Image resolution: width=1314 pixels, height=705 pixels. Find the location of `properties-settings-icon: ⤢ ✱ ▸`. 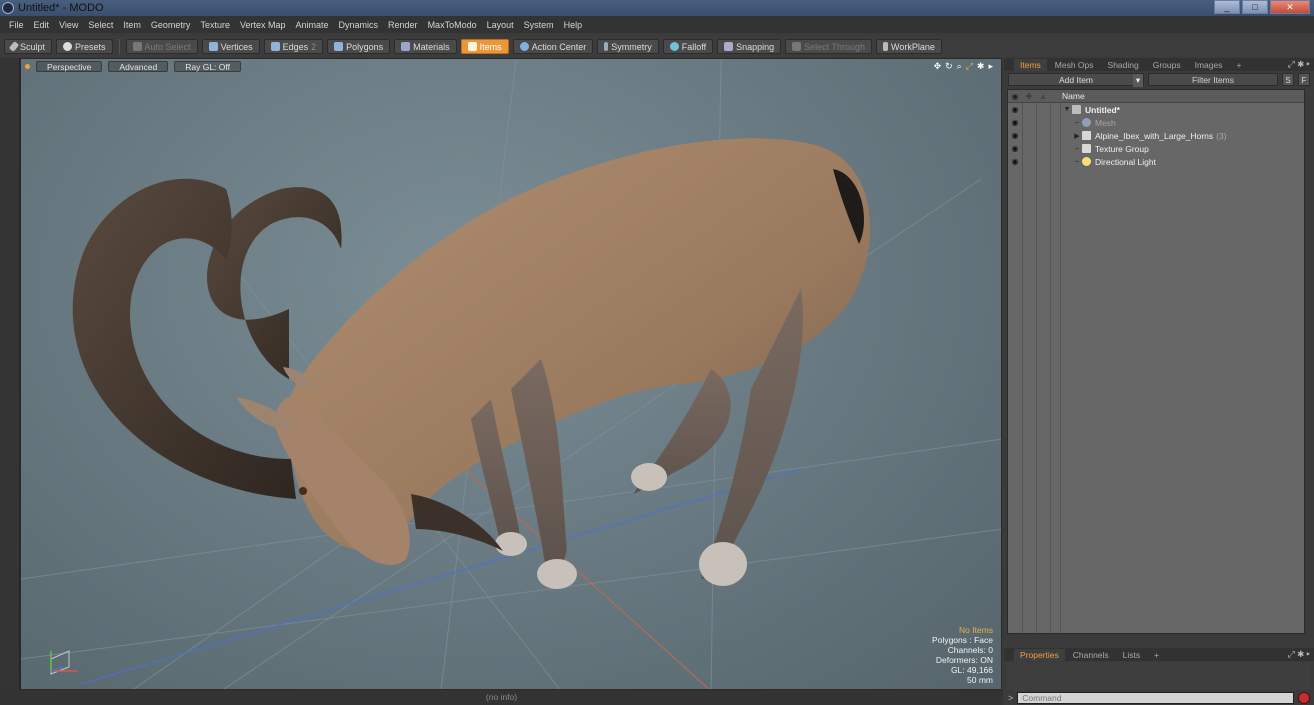

properties-settings-icon: ⤢ ✱ ▸ is located at coordinates (1299, 654).